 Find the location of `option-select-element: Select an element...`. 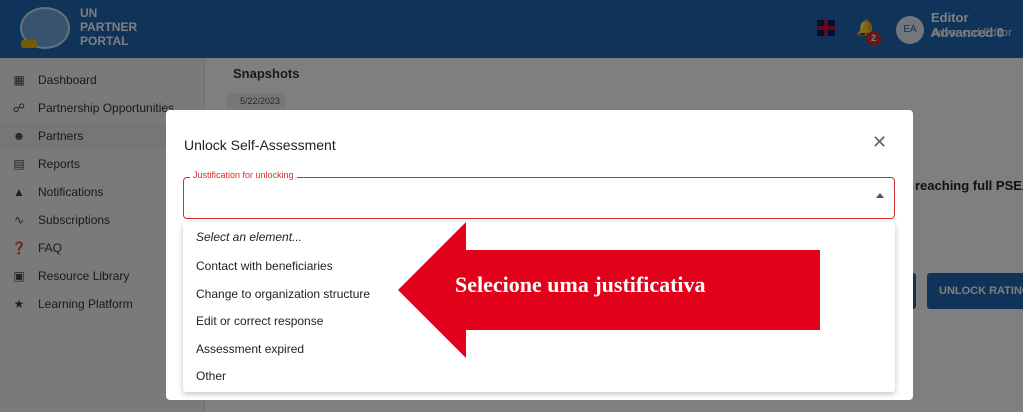

option-select-element: Select an element... is located at coordinates (249, 237).